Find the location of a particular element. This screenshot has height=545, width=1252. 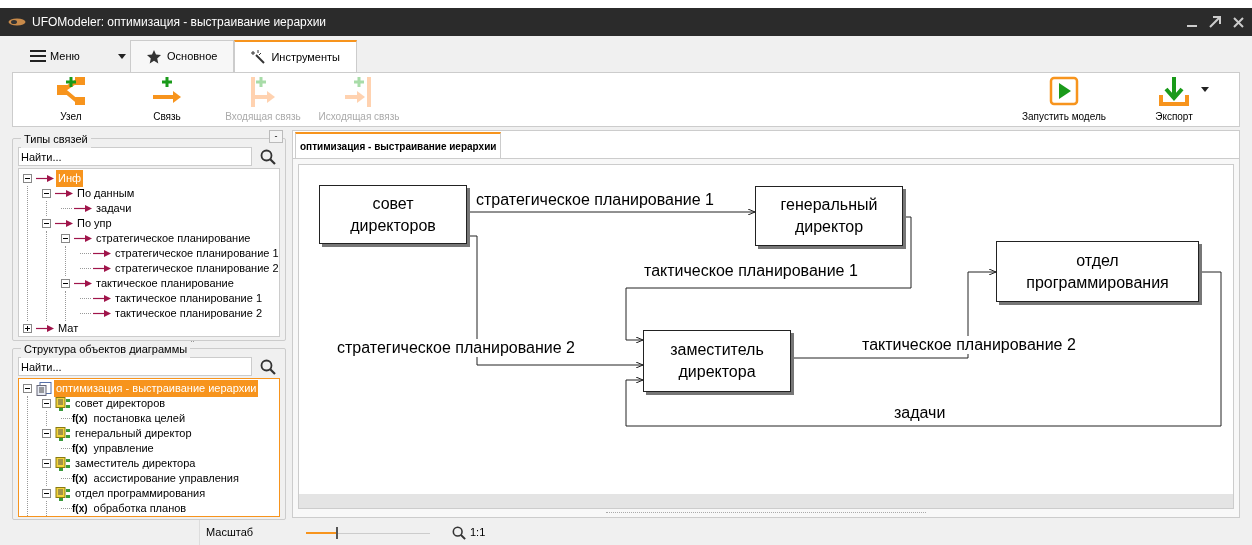

tree-item: заместитель директора is located at coordinates (135, 463).